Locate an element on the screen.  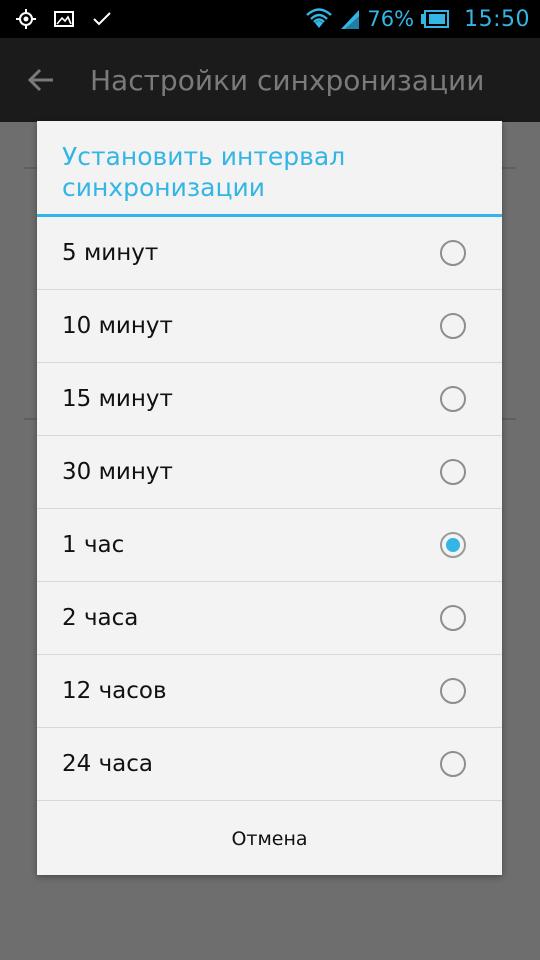
action-bar: Настройки синхронизации is located at coordinates (270, 80).